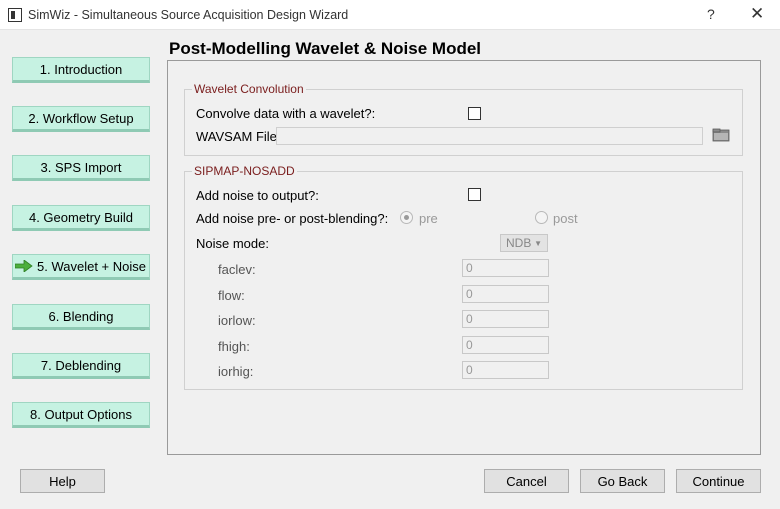 Image resolution: width=780 pixels, height=509 pixels. Describe the element at coordinates (428, 218) in the screenshot. I see `pre-radio-label: pre` at that location.